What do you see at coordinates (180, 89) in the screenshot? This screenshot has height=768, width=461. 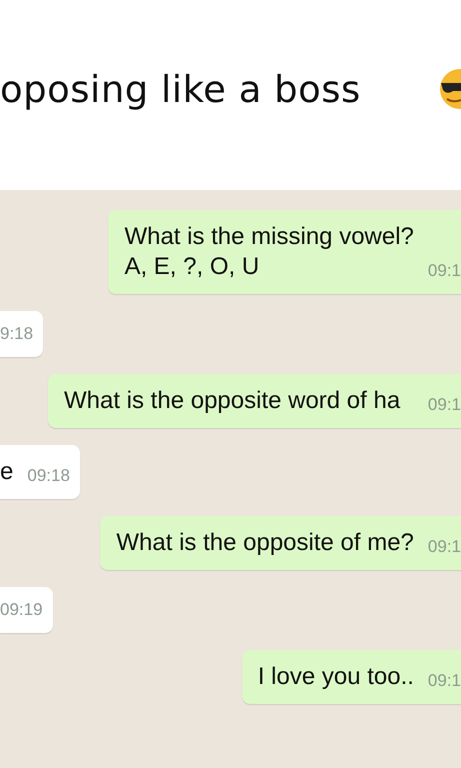 I see `post-title: oposing like a boss` at bounding box center [180, 89].